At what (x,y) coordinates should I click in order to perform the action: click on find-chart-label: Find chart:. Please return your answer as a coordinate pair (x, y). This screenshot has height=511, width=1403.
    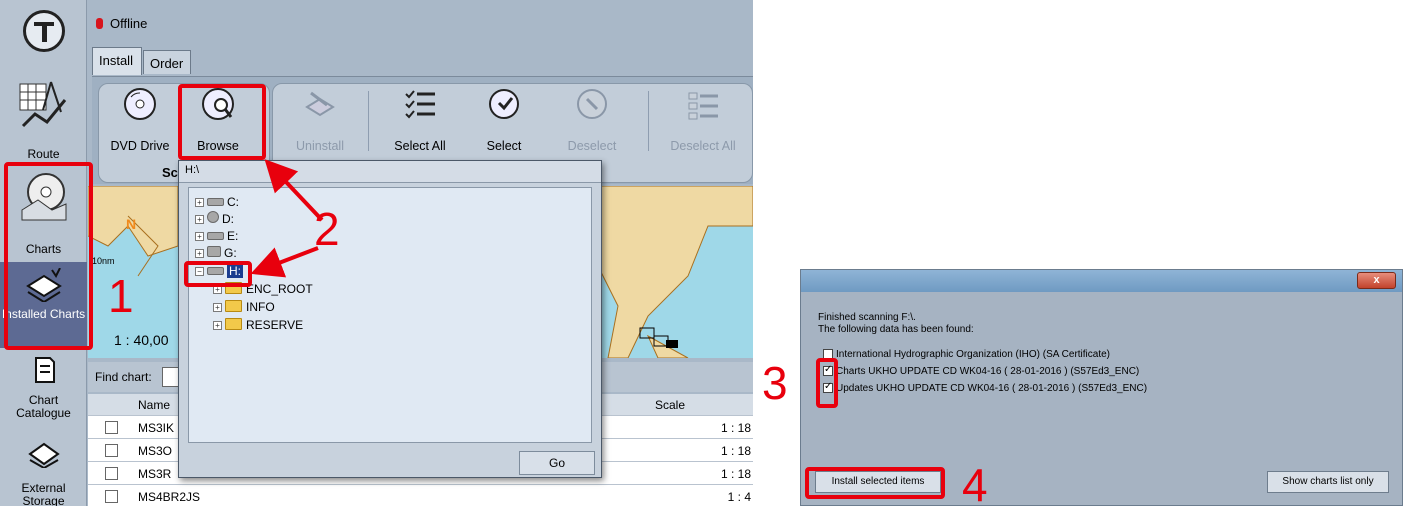
    Looking at the image, I should click on (123, 377).